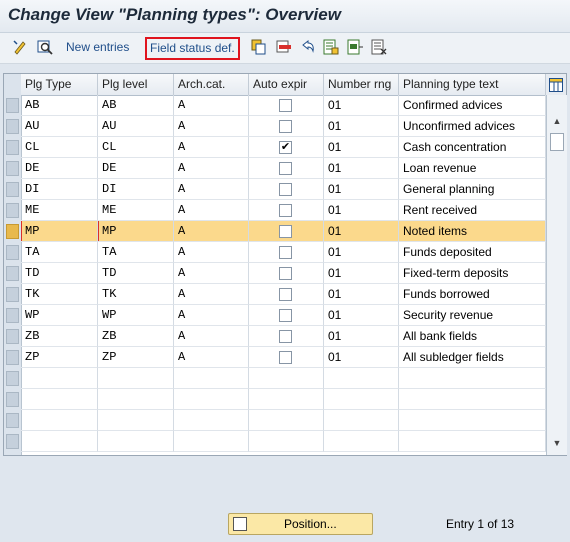 The height and width of the screenshot is (542, 570). I want to click on table-cell-text: Confirmed advices, so click(472, 105).